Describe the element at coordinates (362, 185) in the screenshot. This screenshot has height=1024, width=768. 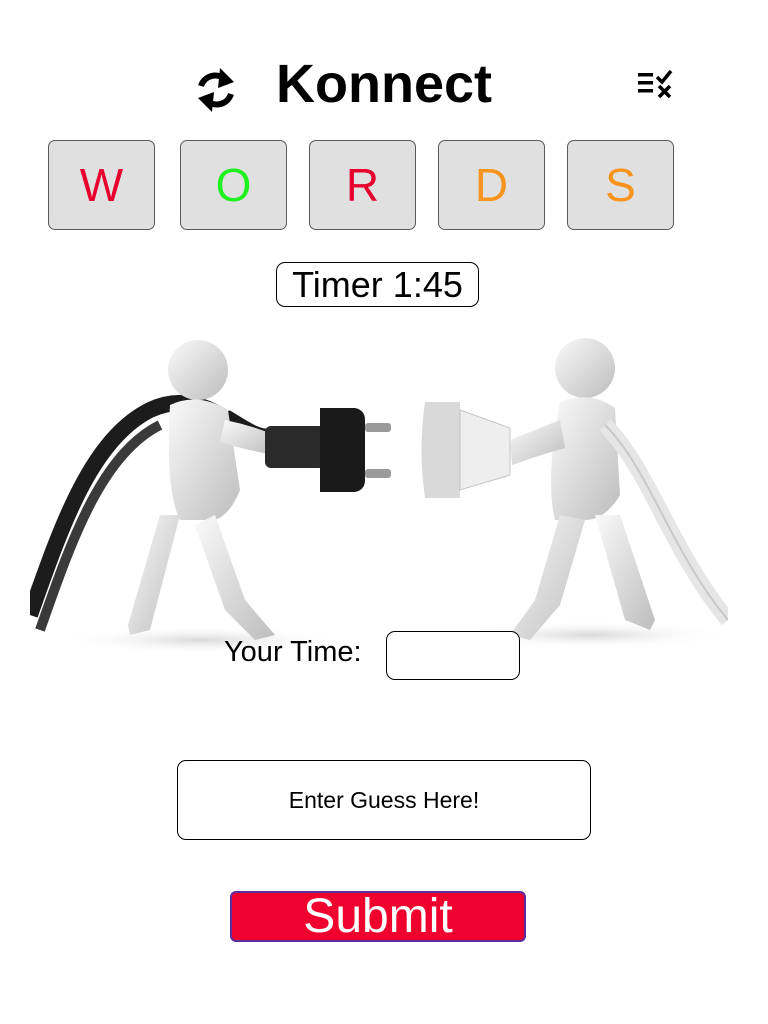
I see `letter-tile: R` at that location.